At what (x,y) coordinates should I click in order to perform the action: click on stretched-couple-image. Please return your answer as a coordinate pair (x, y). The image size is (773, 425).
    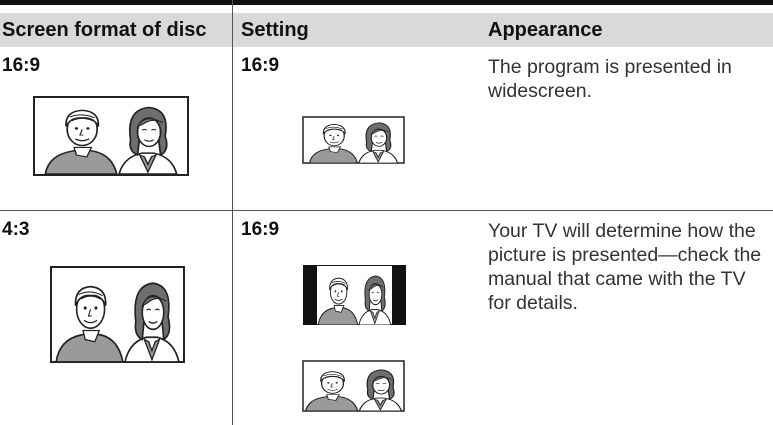
    Looking at the image, I should click on (353, 386).